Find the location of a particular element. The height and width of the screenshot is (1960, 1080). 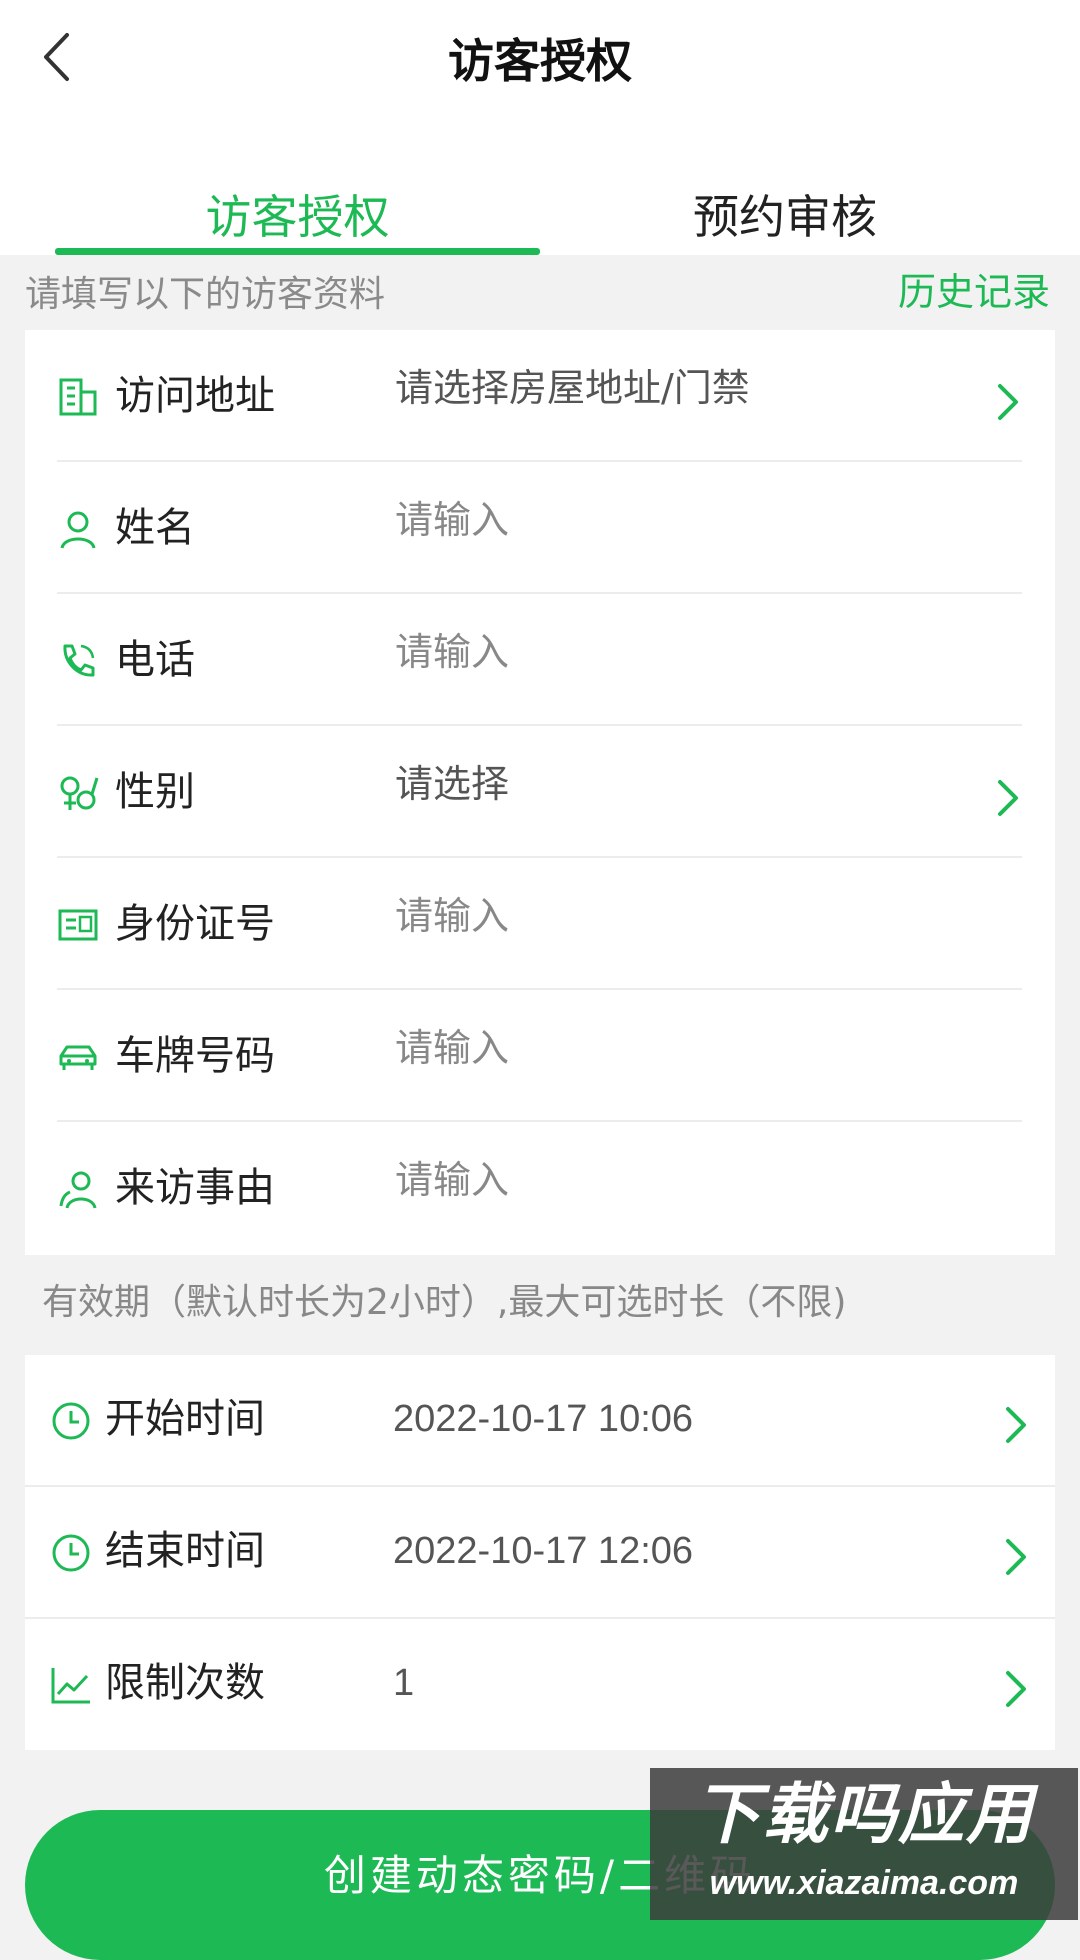

field-start-time: 开始时间 2022-10-17 10:06 is located at coordinates (540, 1421).